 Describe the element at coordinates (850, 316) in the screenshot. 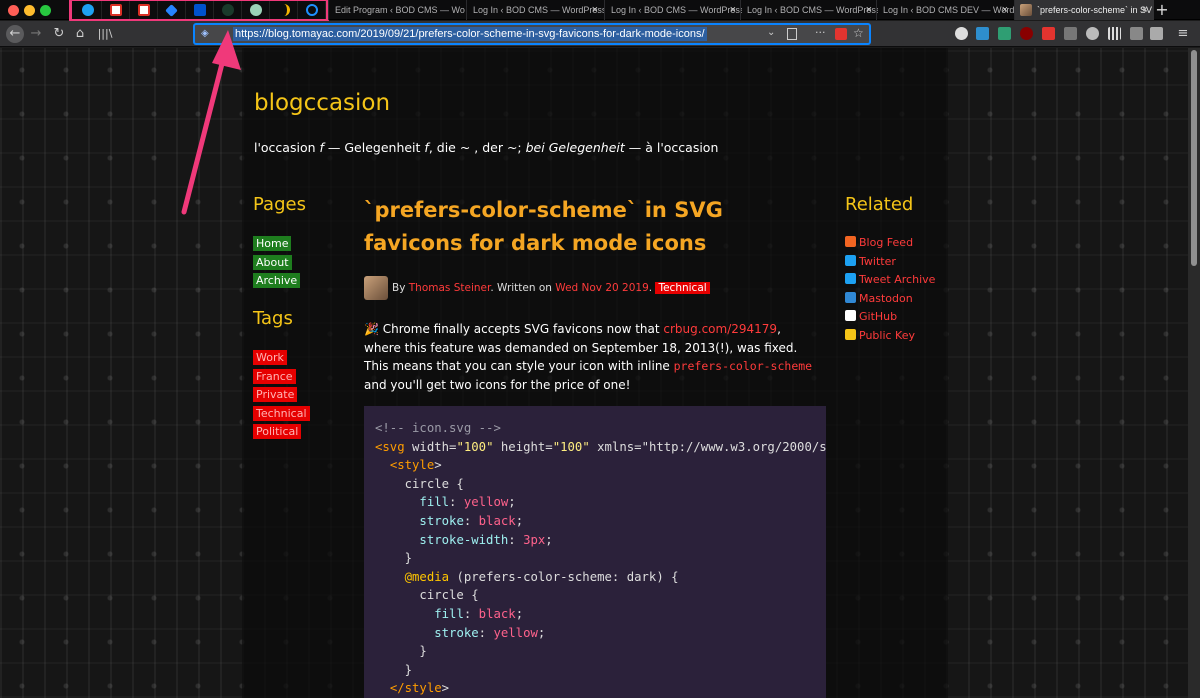

I see `github-icon` at that location.